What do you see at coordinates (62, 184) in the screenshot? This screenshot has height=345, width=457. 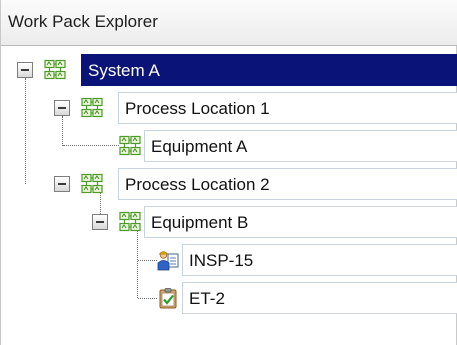 I see `collapse-process-location-2-button` at bounding box center [62, 184].